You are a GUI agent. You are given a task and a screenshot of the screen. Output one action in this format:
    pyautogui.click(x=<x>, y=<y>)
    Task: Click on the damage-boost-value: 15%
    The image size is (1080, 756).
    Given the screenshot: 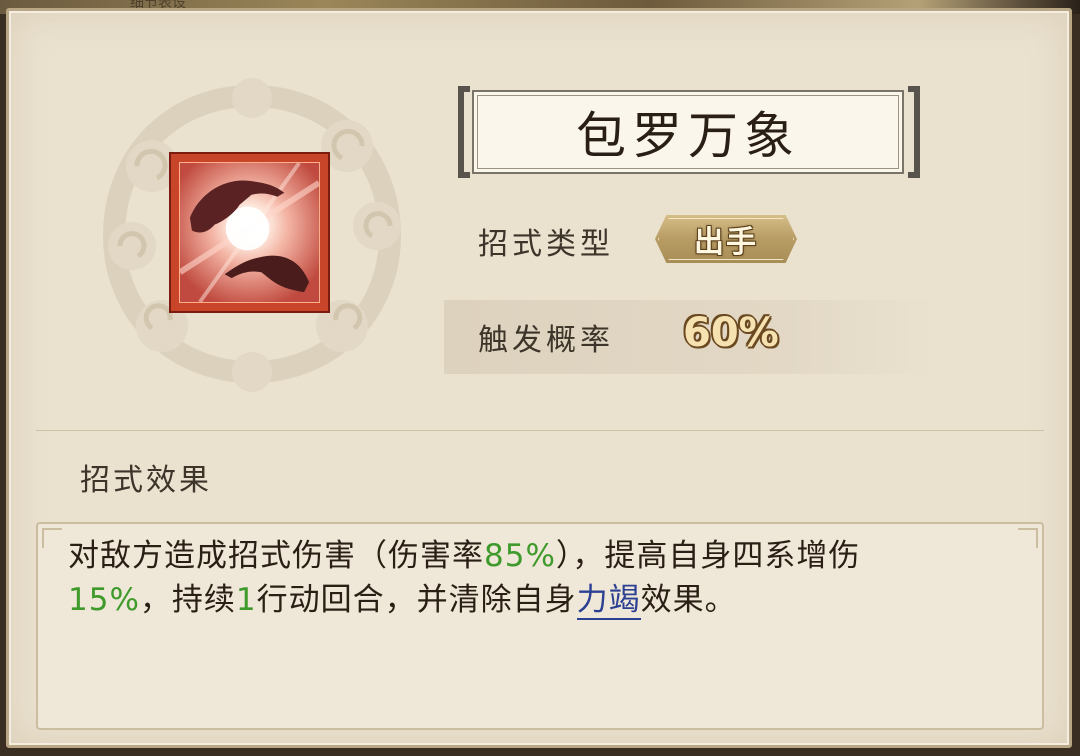 What is the action you would take?
    pyautogui.click(x=104, y=600)
    